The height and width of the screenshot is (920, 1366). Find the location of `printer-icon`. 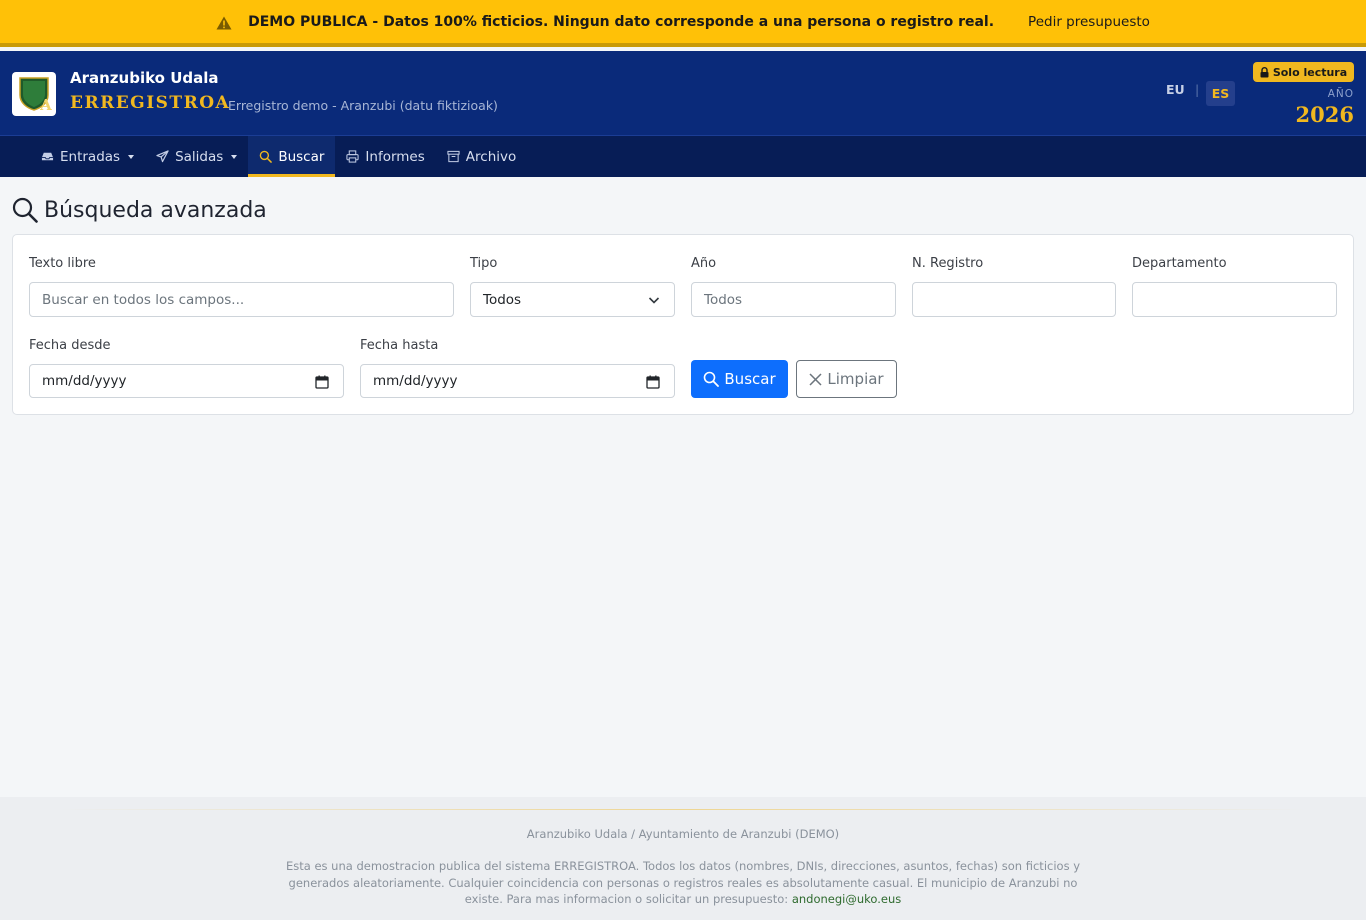

printer-icon is located at coordinates (353, 156).